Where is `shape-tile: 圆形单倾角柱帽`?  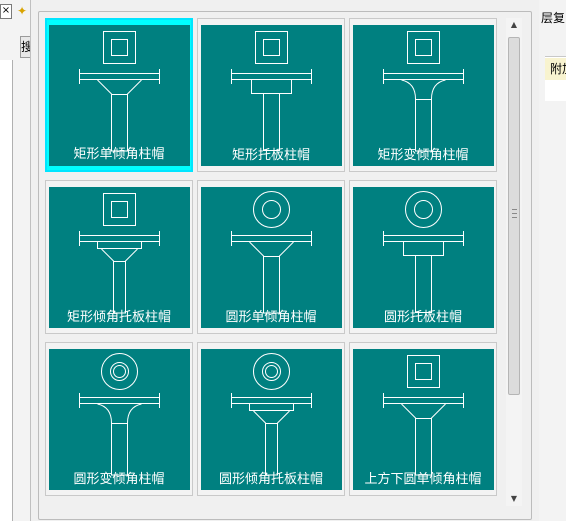 shape-tile: 圆形单倾角柱帽 is located at coordinates (271, 257).